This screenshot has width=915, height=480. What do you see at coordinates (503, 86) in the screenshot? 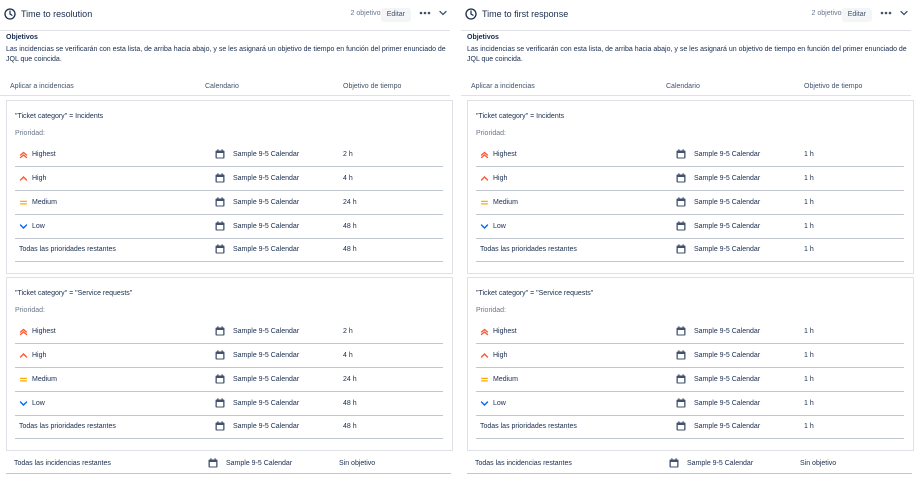
I see `column-apply: Aplicar a incidencias` at bounding box center [503, 86].